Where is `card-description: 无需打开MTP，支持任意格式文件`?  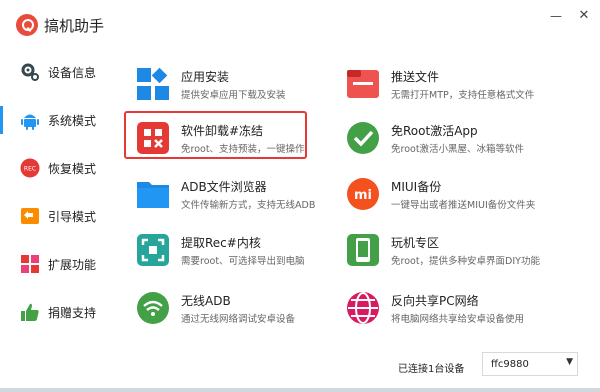 card-description: 无需打开MTP，支持任意格式文件 is located at coordinates (463, 95).